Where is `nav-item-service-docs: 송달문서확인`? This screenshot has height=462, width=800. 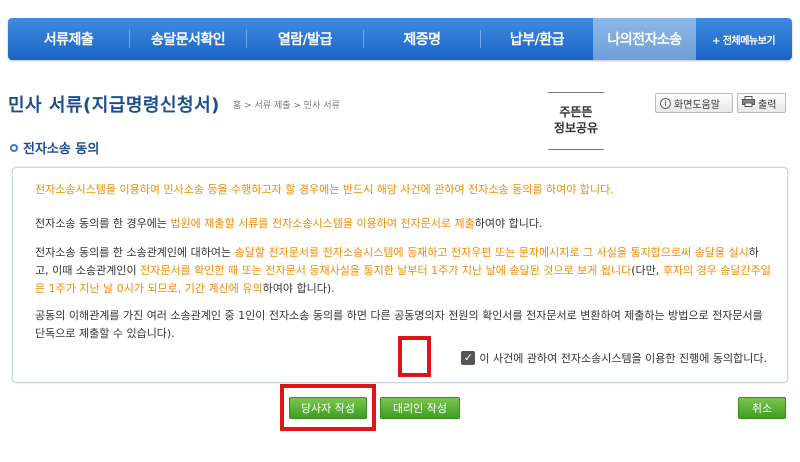
nav-item-service-docs: 송달문서확인 is located at coordinates (188, 39).